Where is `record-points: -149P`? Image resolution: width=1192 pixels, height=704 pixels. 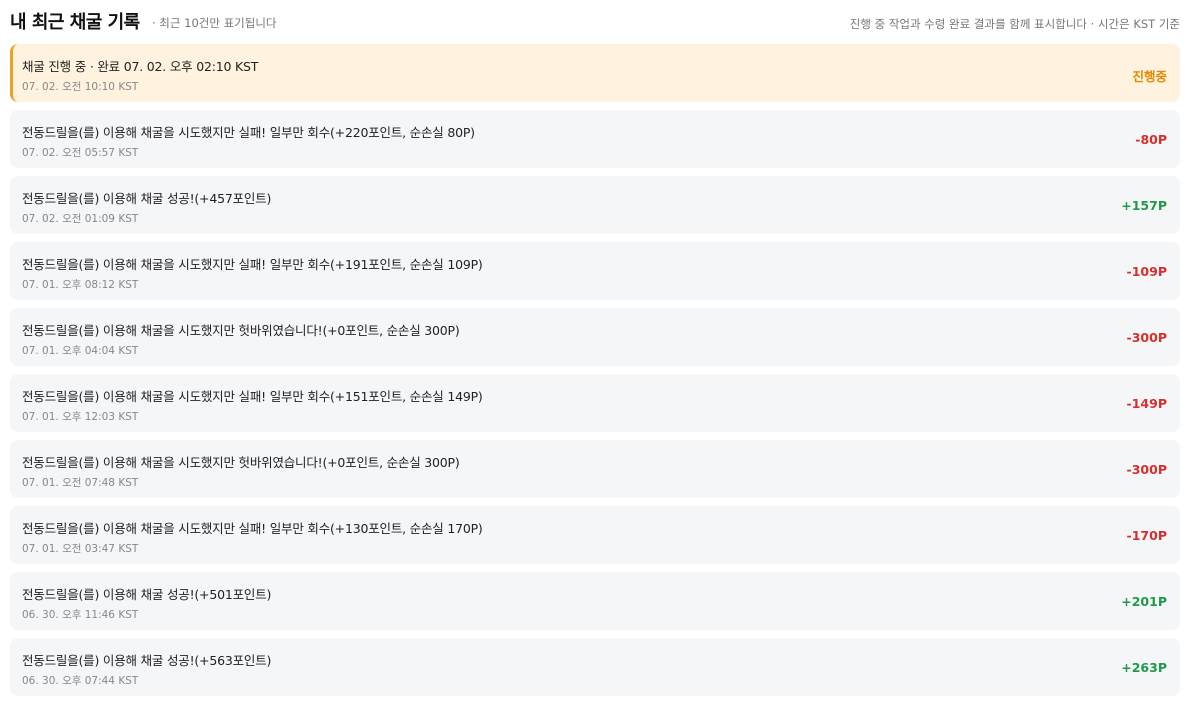 record-points: -149P is located at coordinates (1146, 403).